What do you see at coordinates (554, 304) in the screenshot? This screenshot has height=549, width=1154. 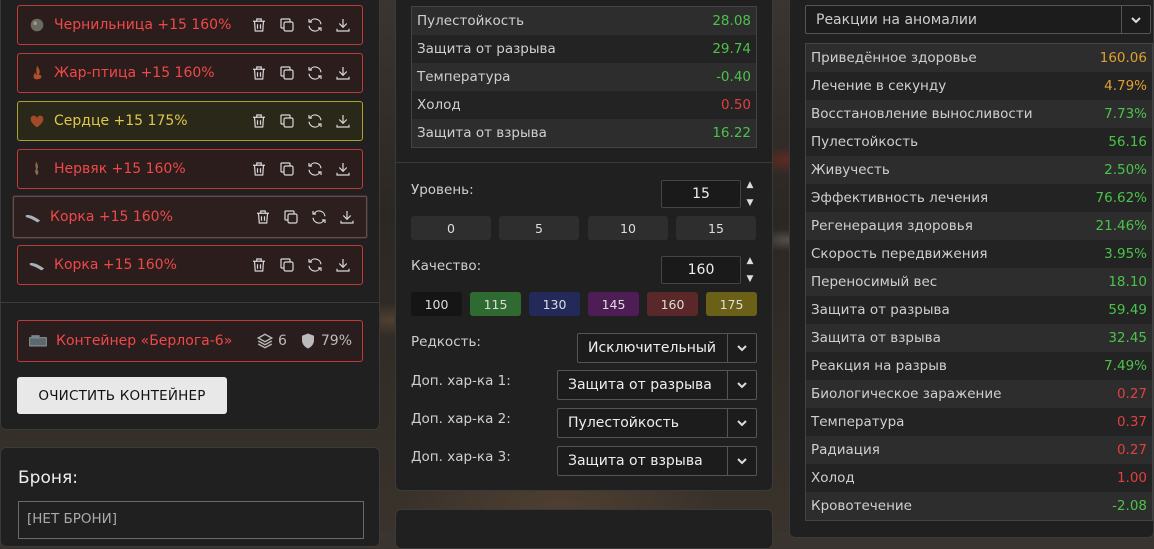 I see `quality-preset-button: 130` at bounding box center [554, 304].